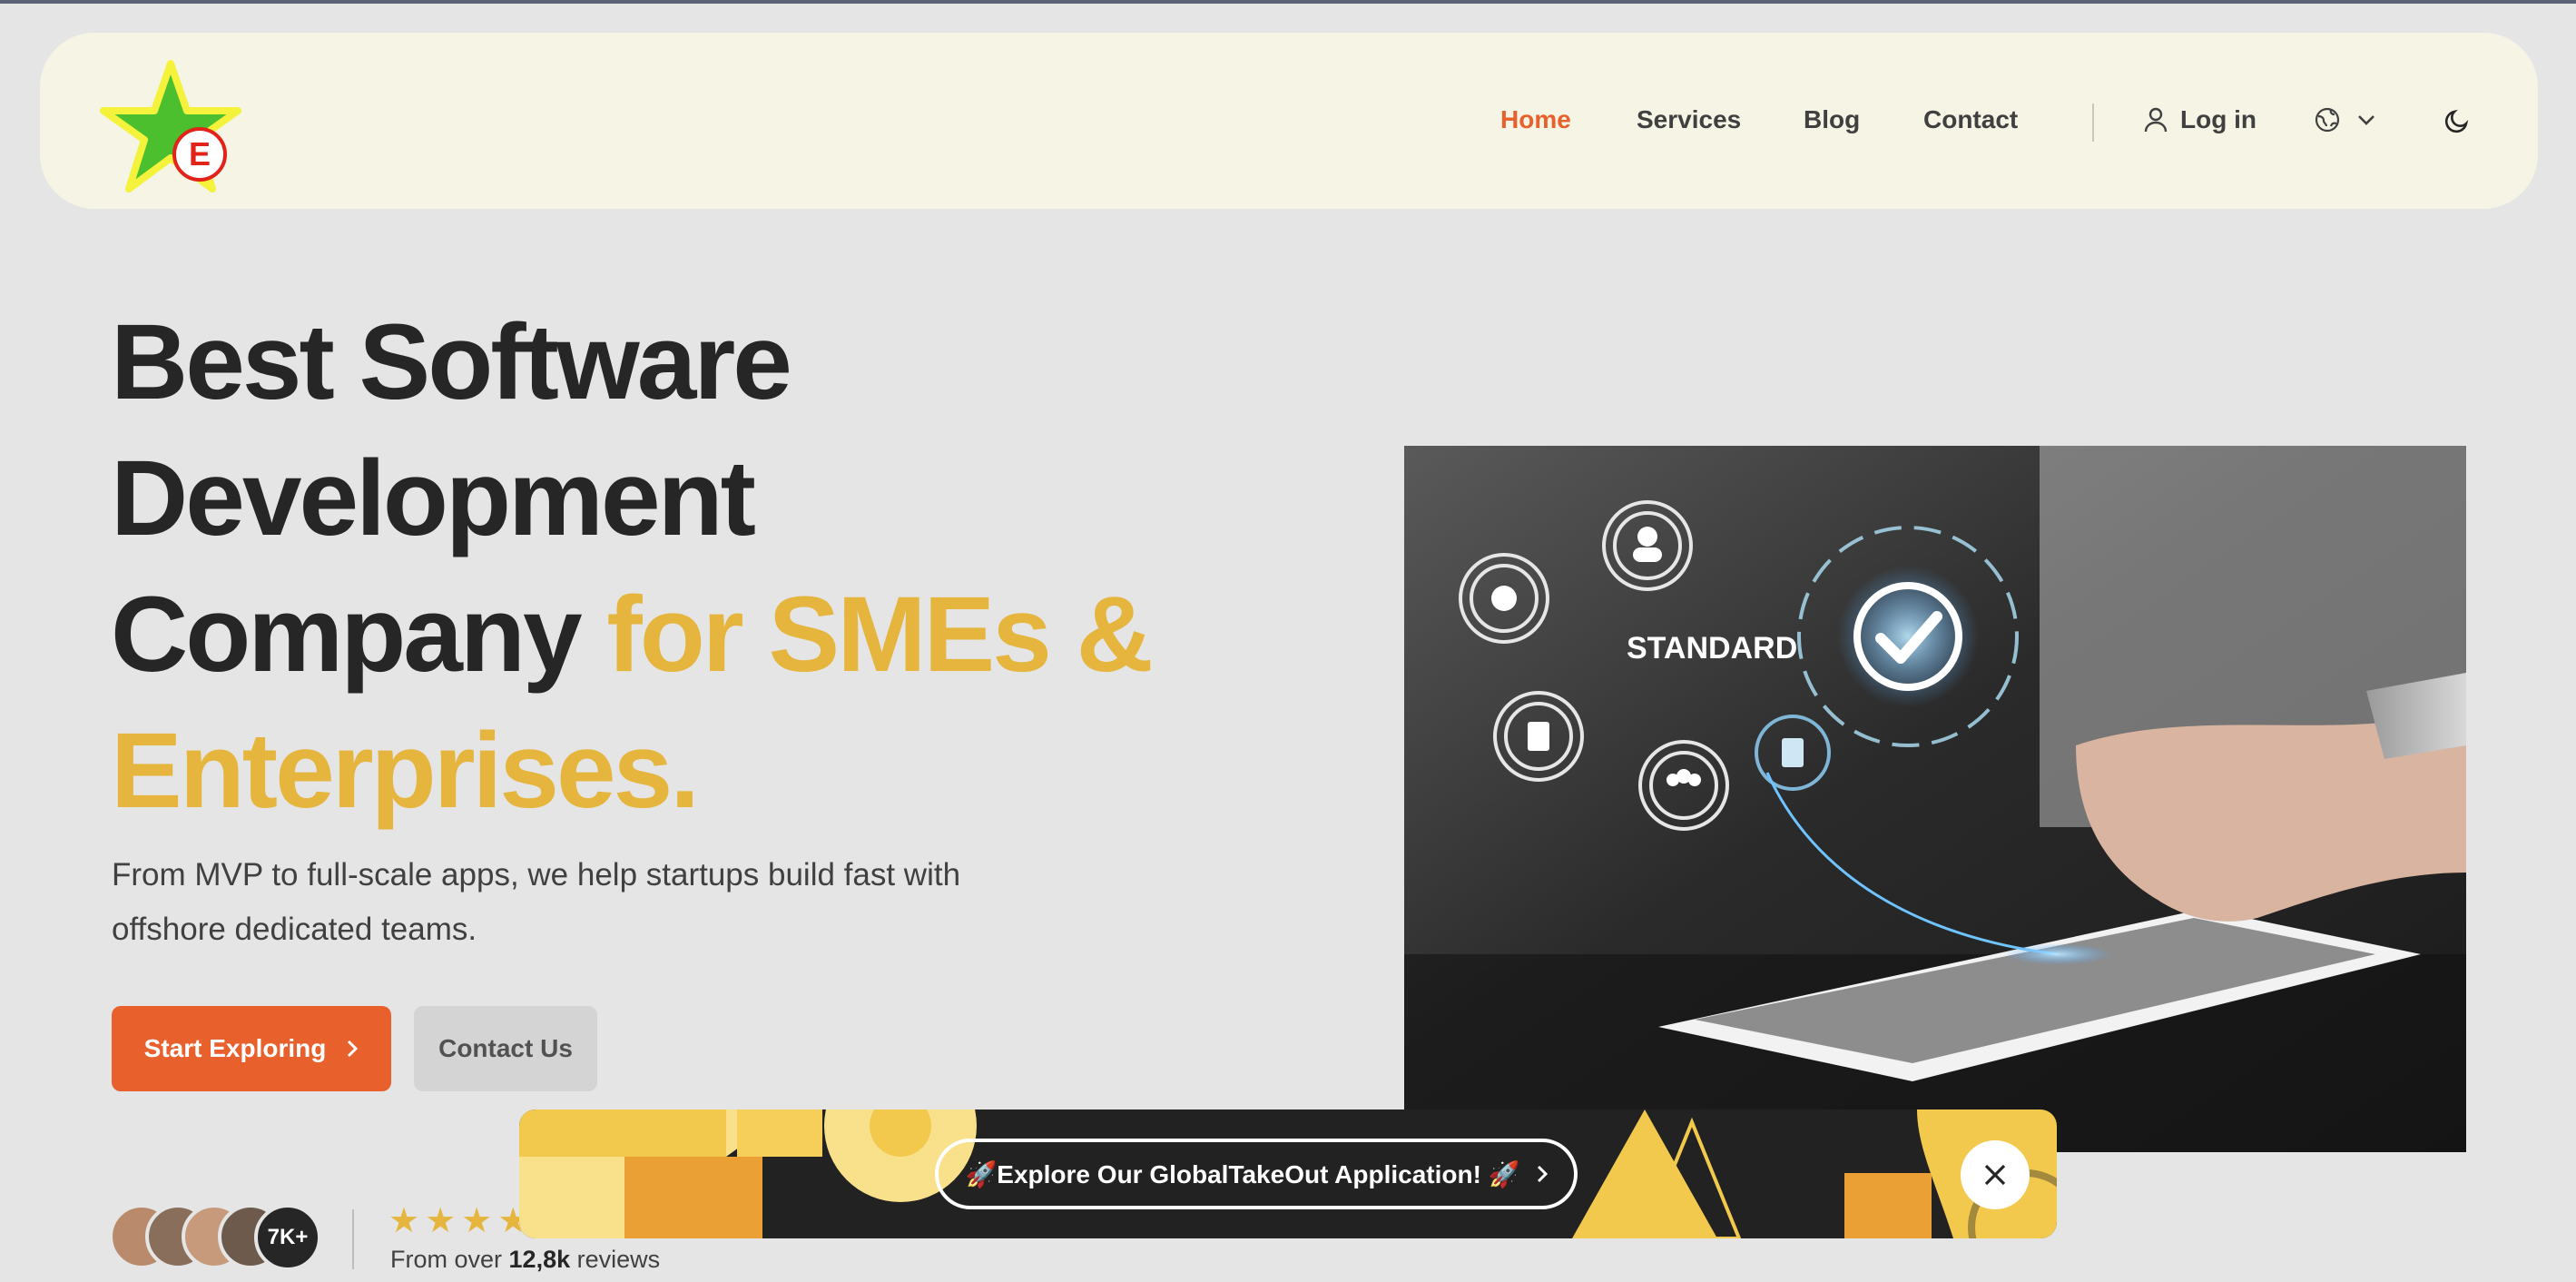 The image size is (2576, 1282). What do you see at coordinates (2327, 120) in the screenshot?
I see `globe-icon` at bounding box center [2327, 120].